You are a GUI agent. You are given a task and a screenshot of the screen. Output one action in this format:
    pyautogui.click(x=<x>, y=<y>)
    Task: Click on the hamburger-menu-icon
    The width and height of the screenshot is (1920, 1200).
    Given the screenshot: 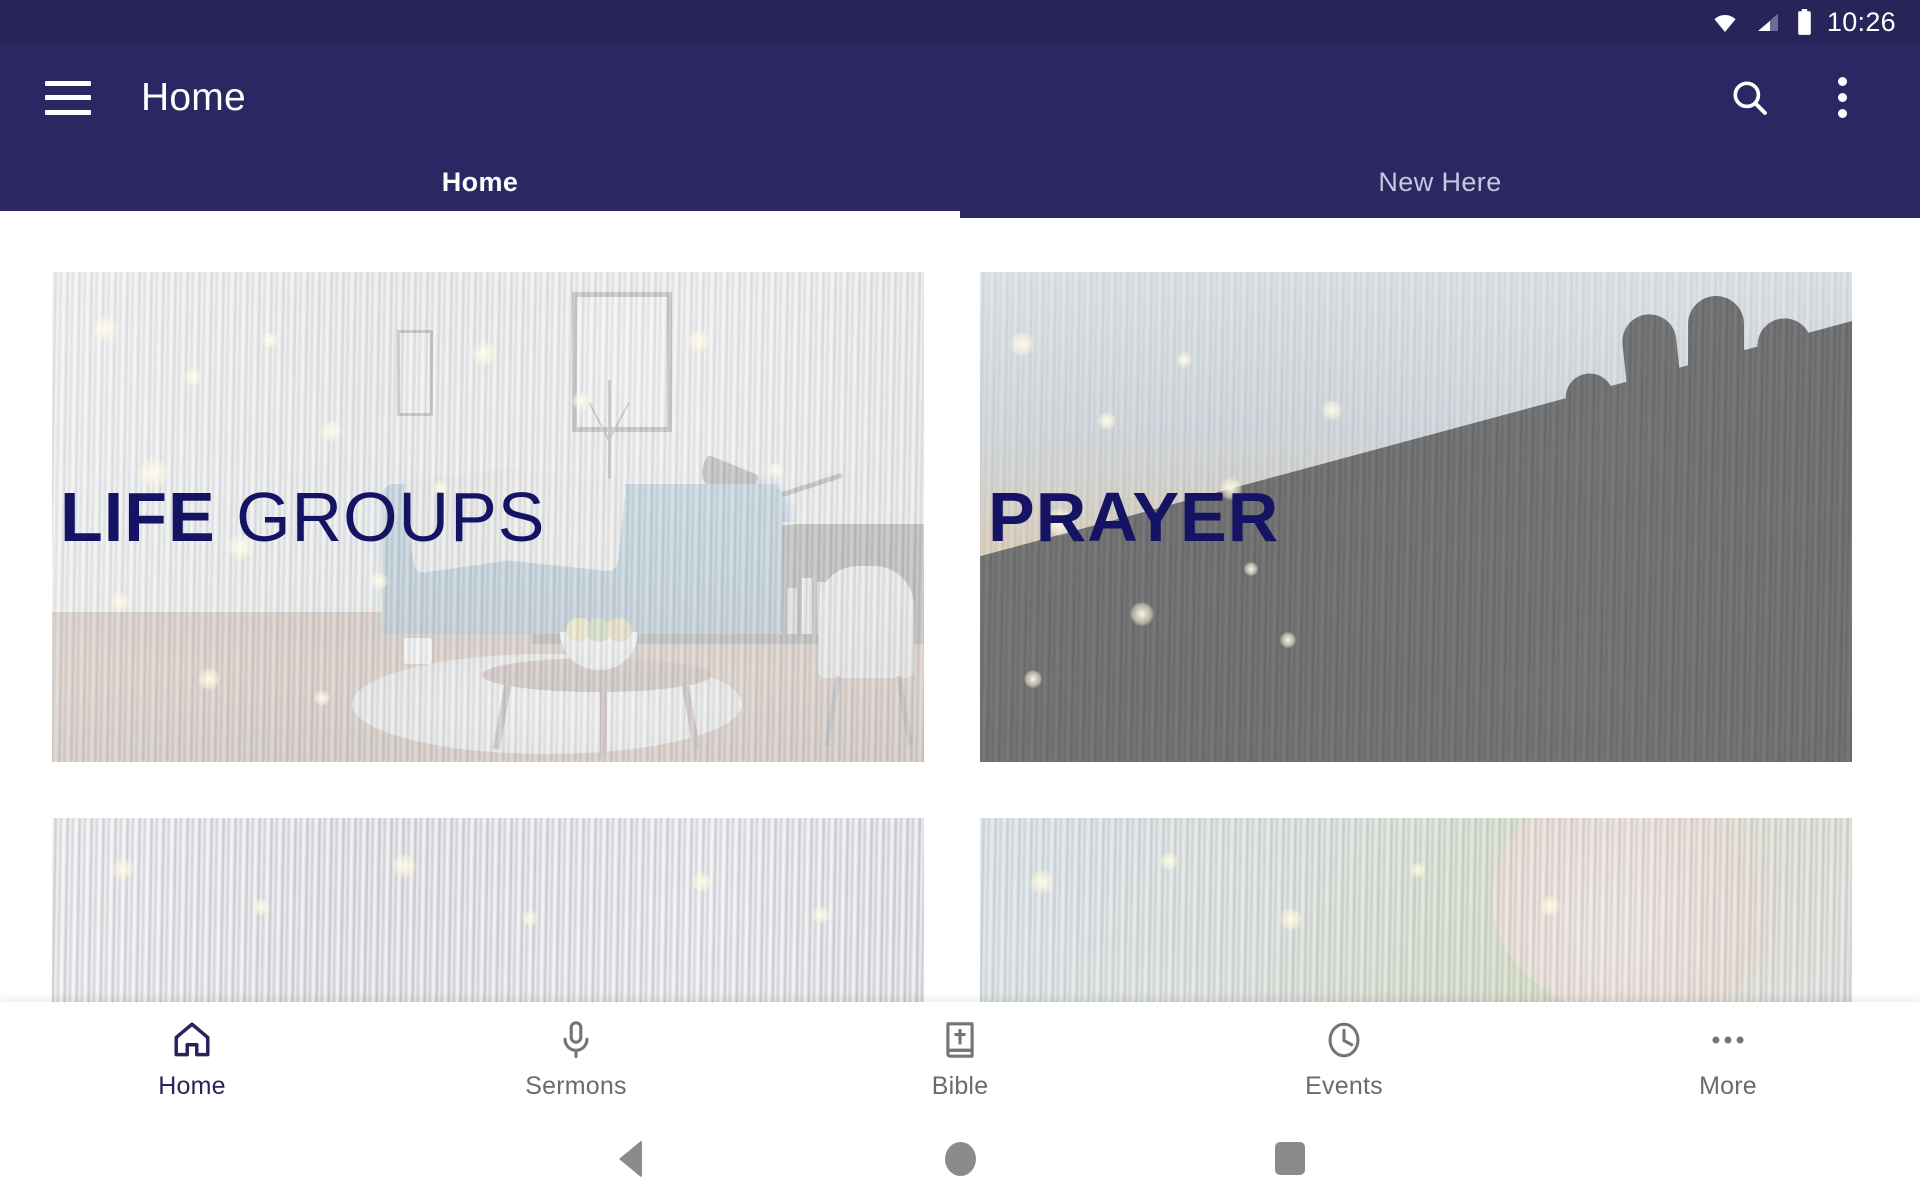 What is the action you would take?
    pyautogui.click(x=68, y=97)
    